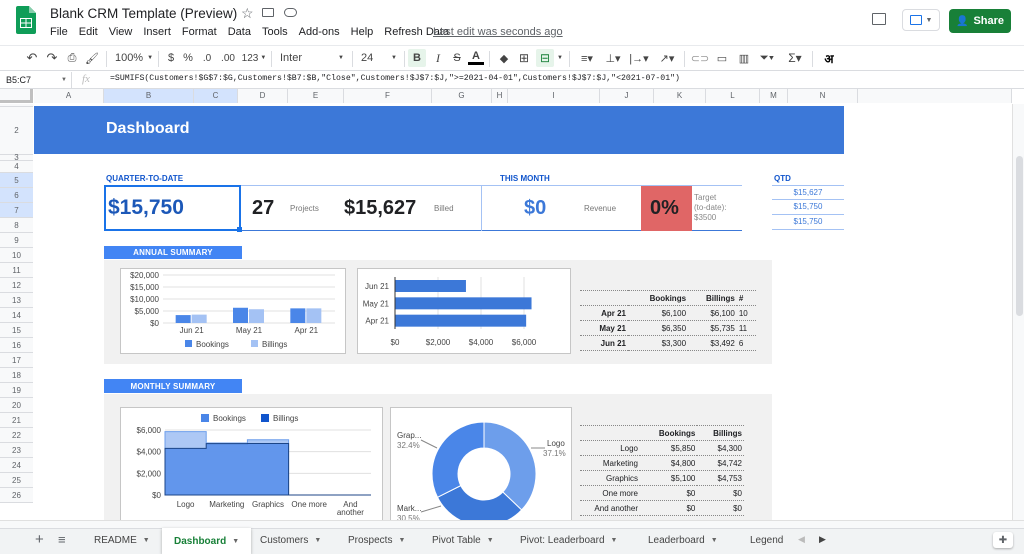  I want to click on row-header-19: 19, so click(16, 390).